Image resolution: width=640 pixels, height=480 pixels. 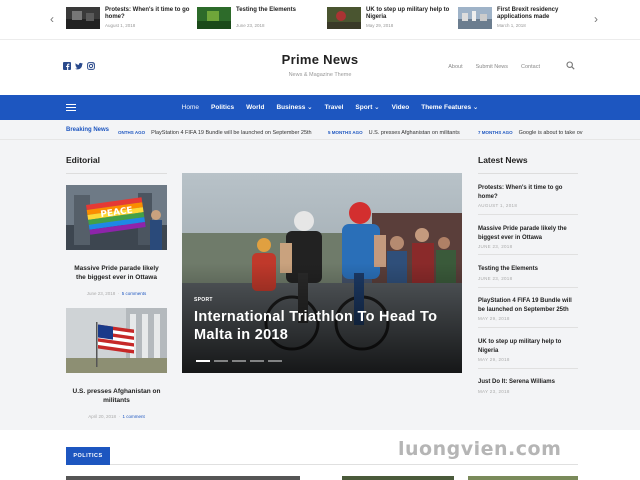 I want to click on carousel-item-date: May 29, 2018, so click(x=380, y=25).